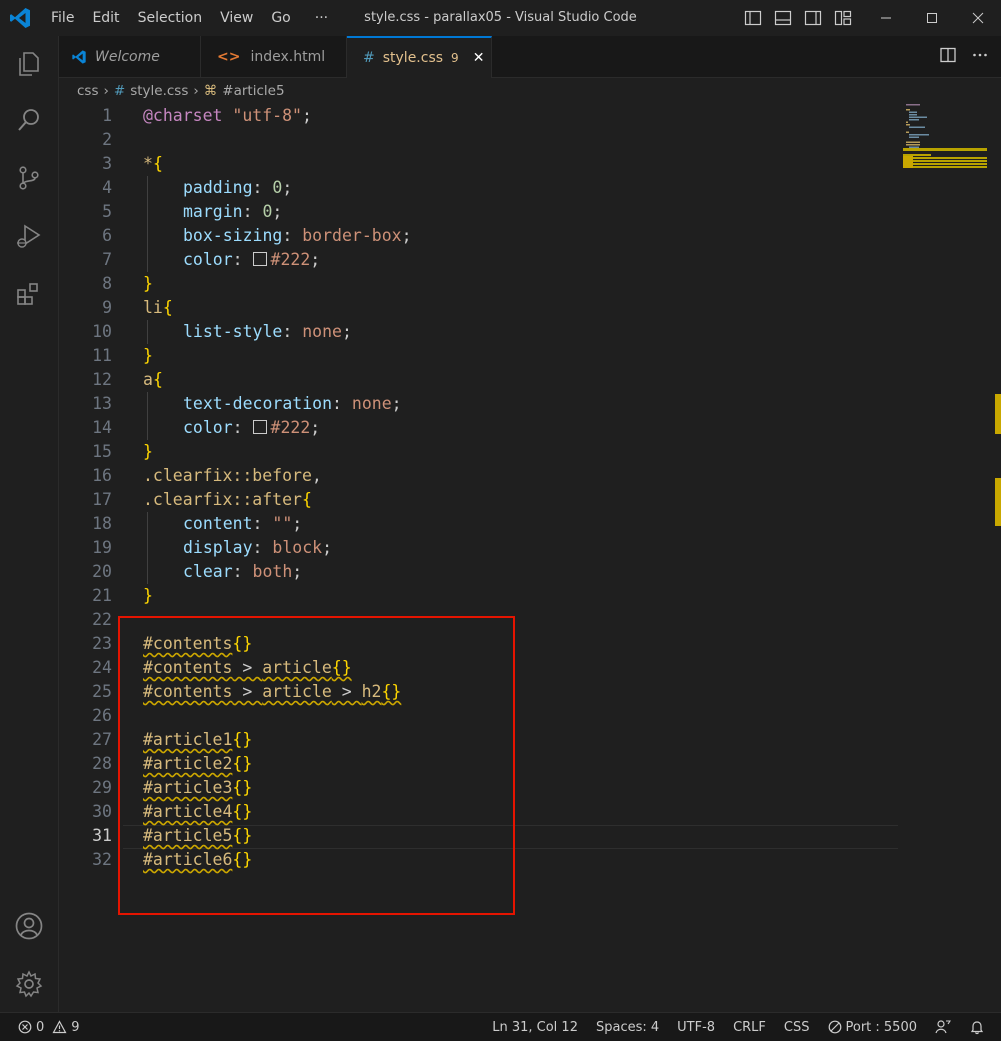 Image resolution: width=1001 pixels, height=1041 pixels. I want to click on warning-icon, so click(59, 1027).